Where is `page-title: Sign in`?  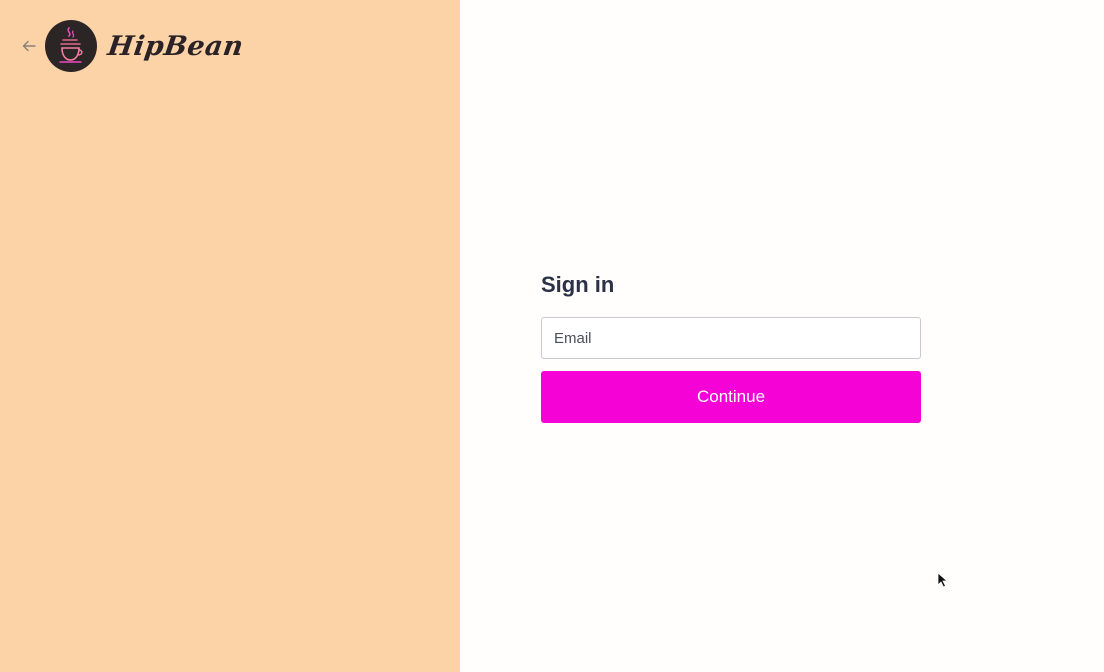 page-title: Sign in is located at coordinates (578, 284).